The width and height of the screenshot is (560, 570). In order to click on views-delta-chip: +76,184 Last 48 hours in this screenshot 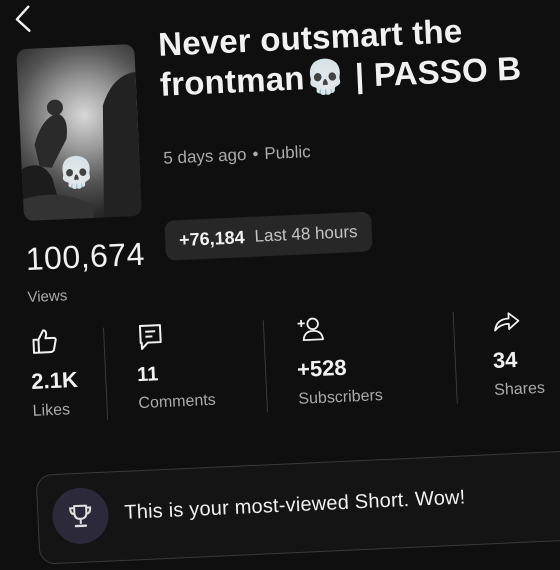, I will do `click(268, 235)`.